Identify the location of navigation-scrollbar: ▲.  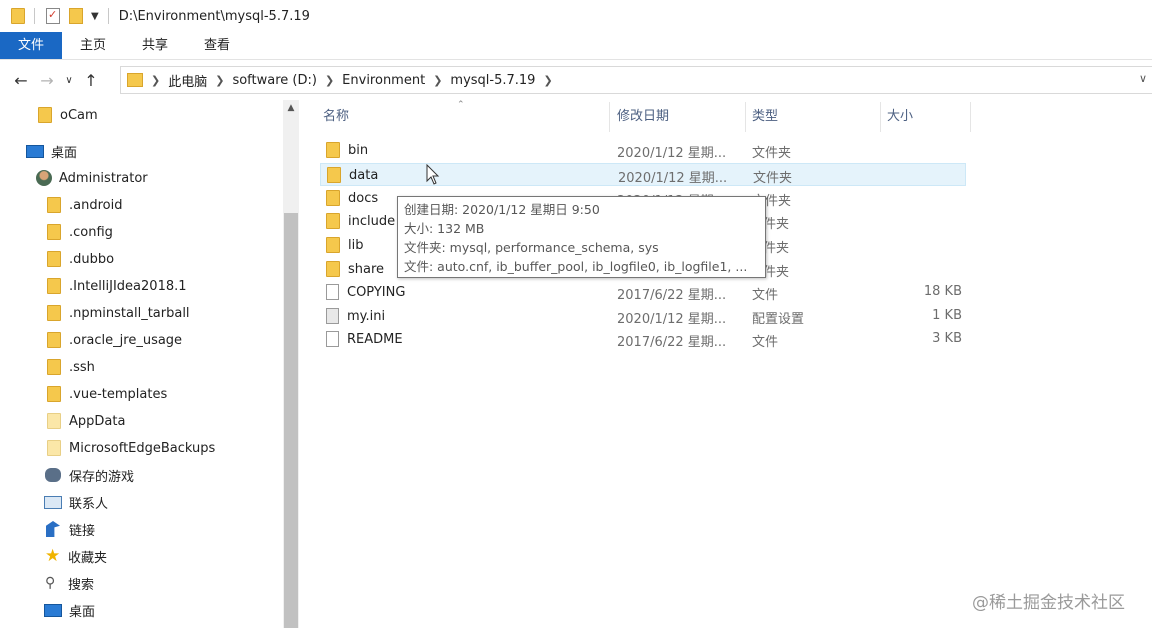
(291, 364).